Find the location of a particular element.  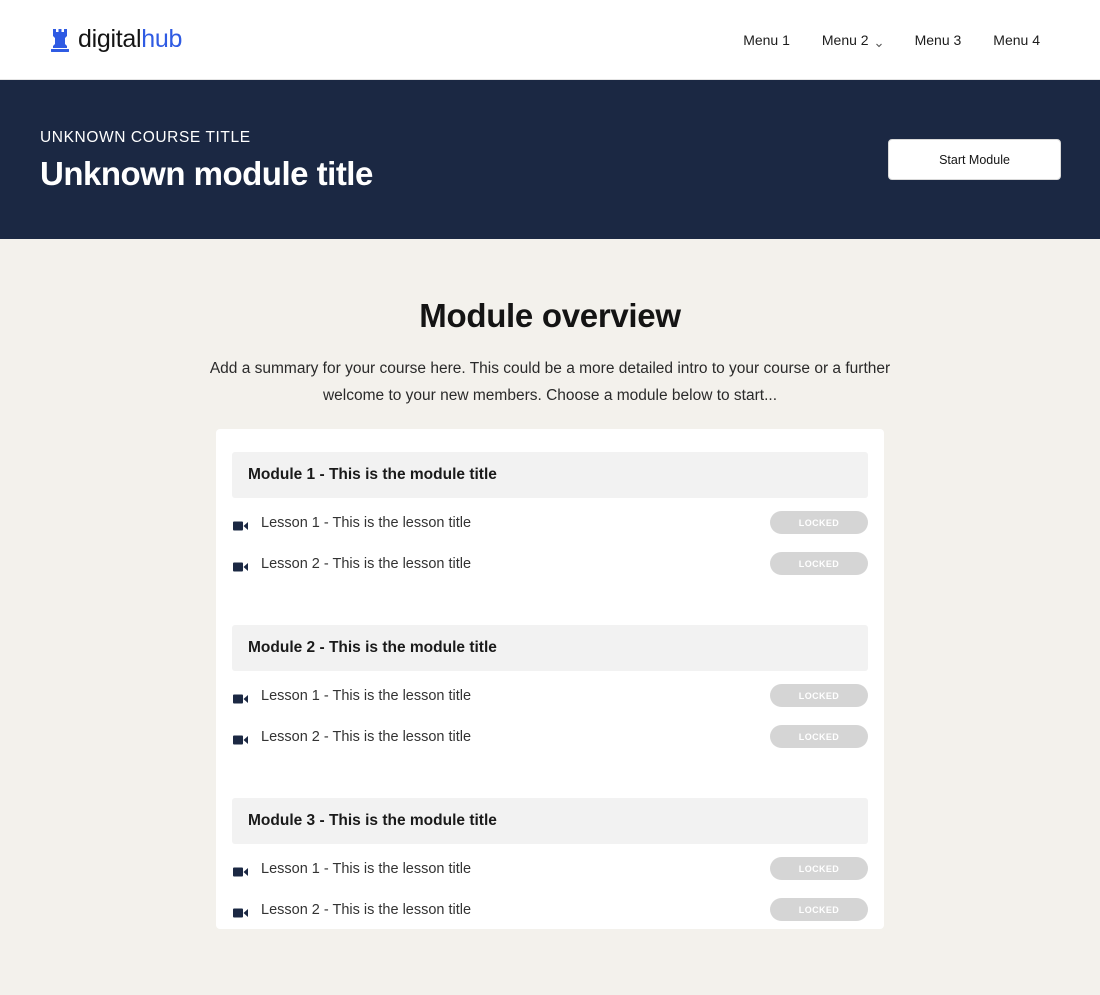

chevron-down-icon is located at coordinates (879, 41).